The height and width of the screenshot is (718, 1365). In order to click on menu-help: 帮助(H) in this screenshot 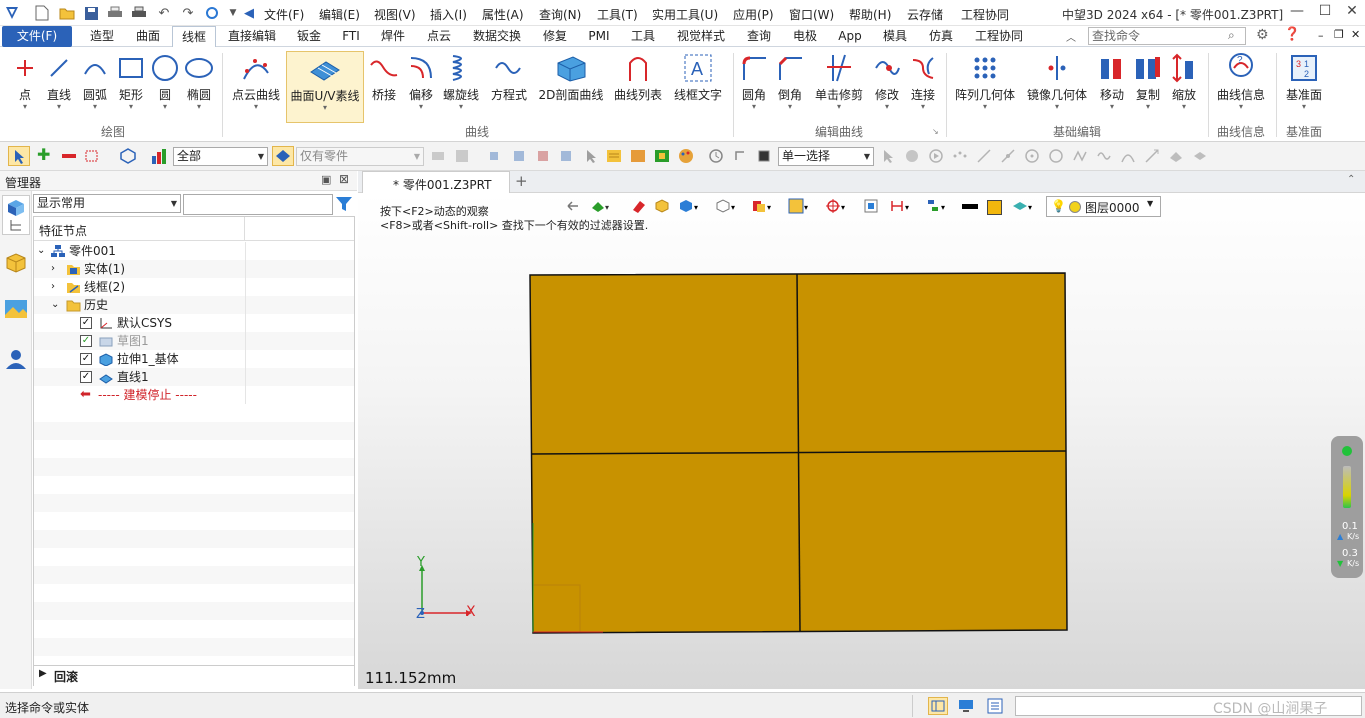, I will do `click(870, 14)`.